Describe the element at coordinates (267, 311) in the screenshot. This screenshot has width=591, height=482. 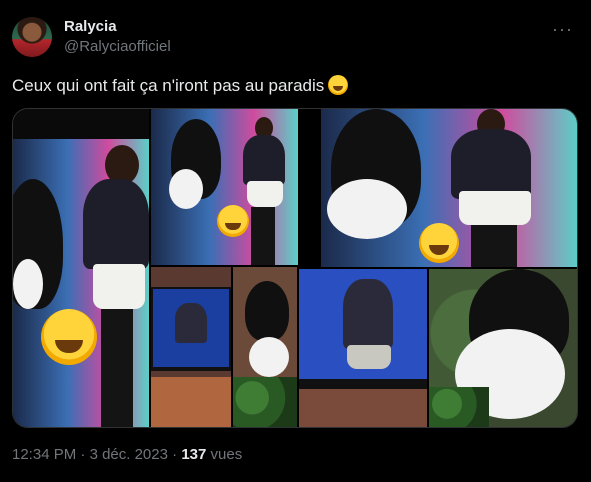
I see `magpie-bird-icon` at that location.